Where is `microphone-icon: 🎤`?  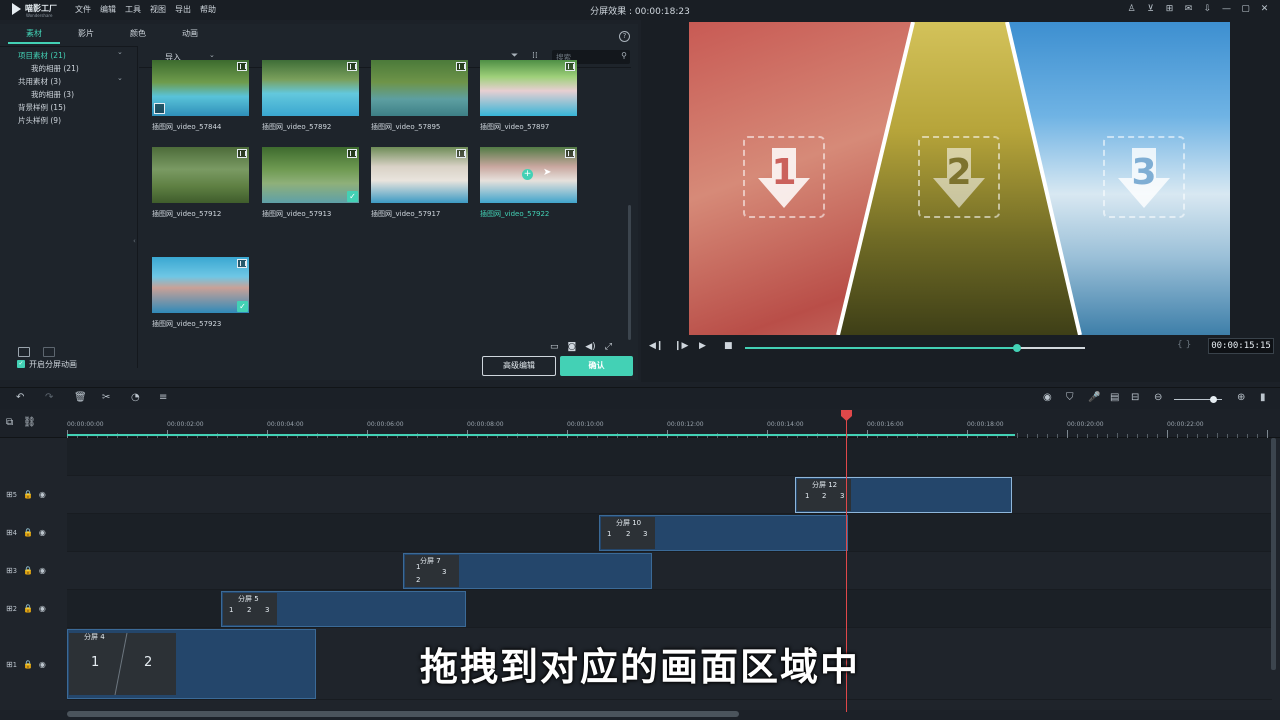
microphone-icon: 🎤 is located at coordinates (1094, 397).